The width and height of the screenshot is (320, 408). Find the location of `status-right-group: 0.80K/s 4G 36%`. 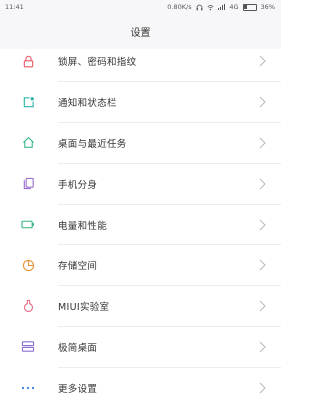

status-right-group: 0.80K/s 4G 36% is located at coordinates (221, 7).